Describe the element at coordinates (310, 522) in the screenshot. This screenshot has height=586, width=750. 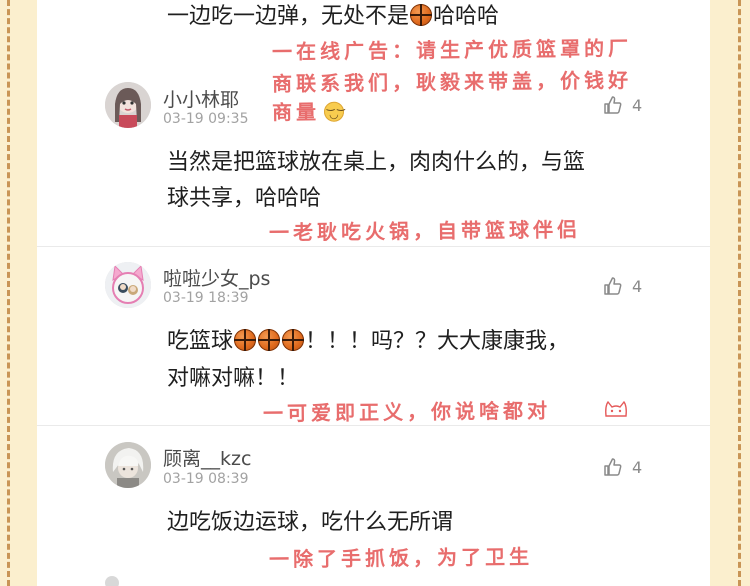
I see `comment-body-line: 边吃饭边运球，吃什么无所谓` at that location.